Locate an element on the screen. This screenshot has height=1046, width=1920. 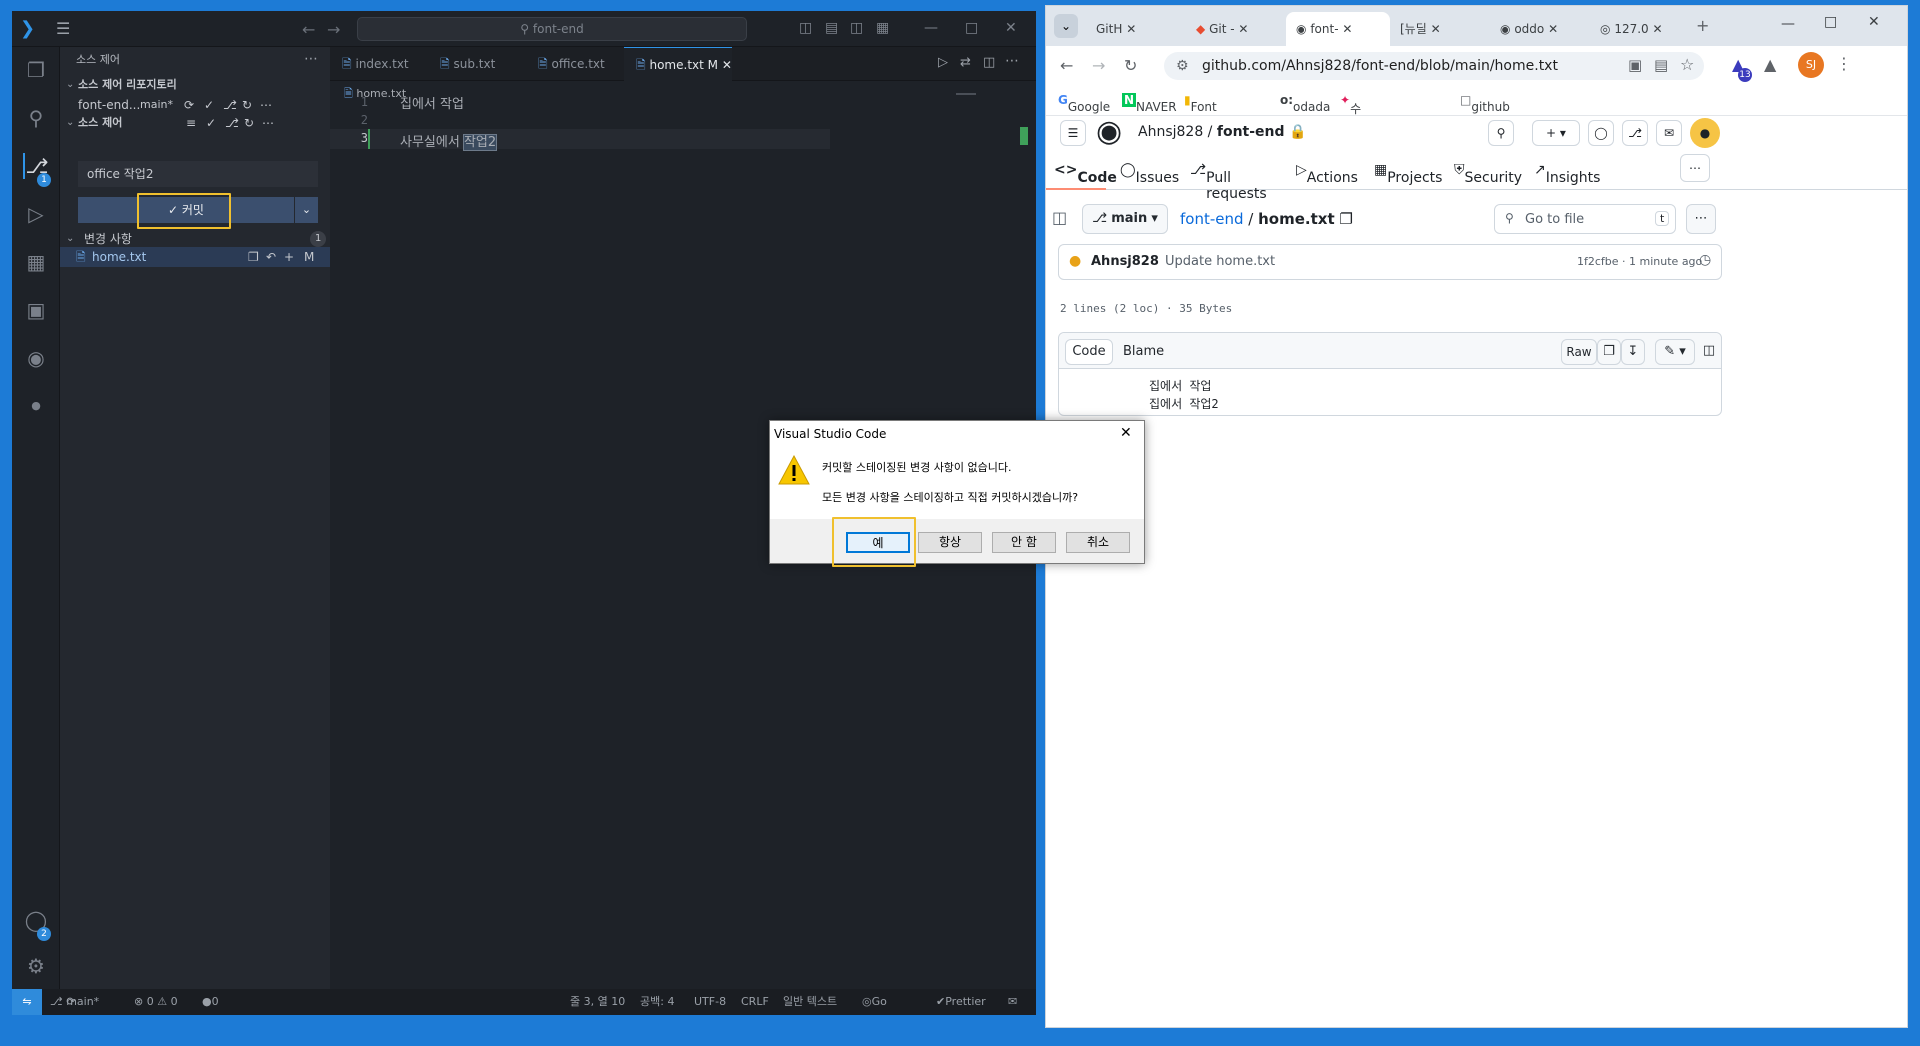
open-changes-icon: ⇄ is located at coordinates (965, 62).